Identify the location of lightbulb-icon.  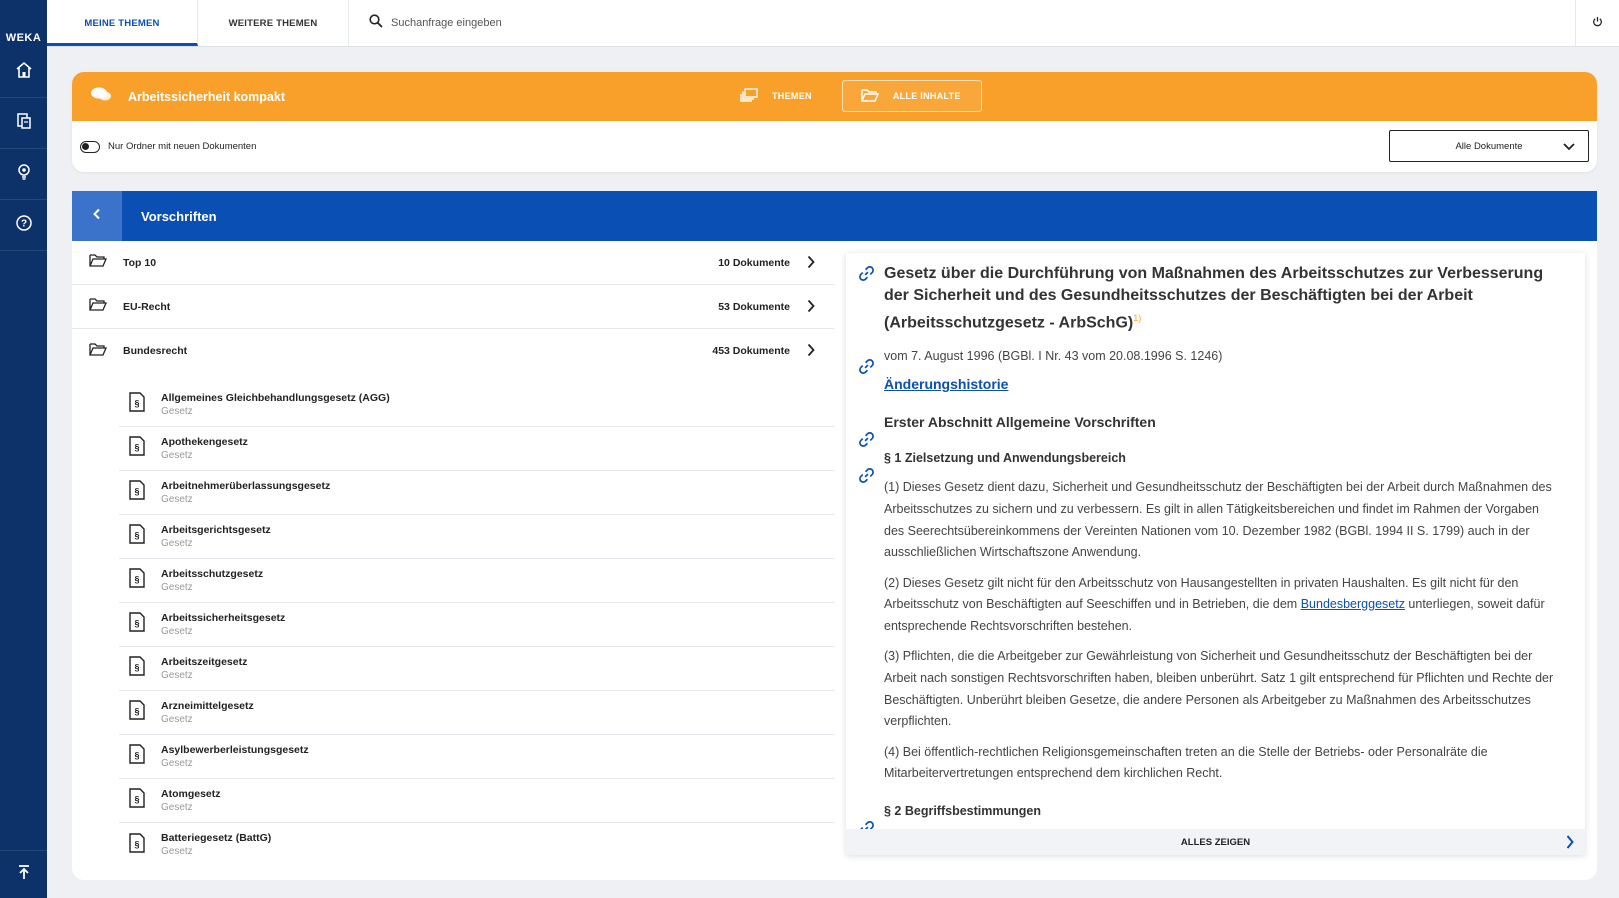
(24, 174).